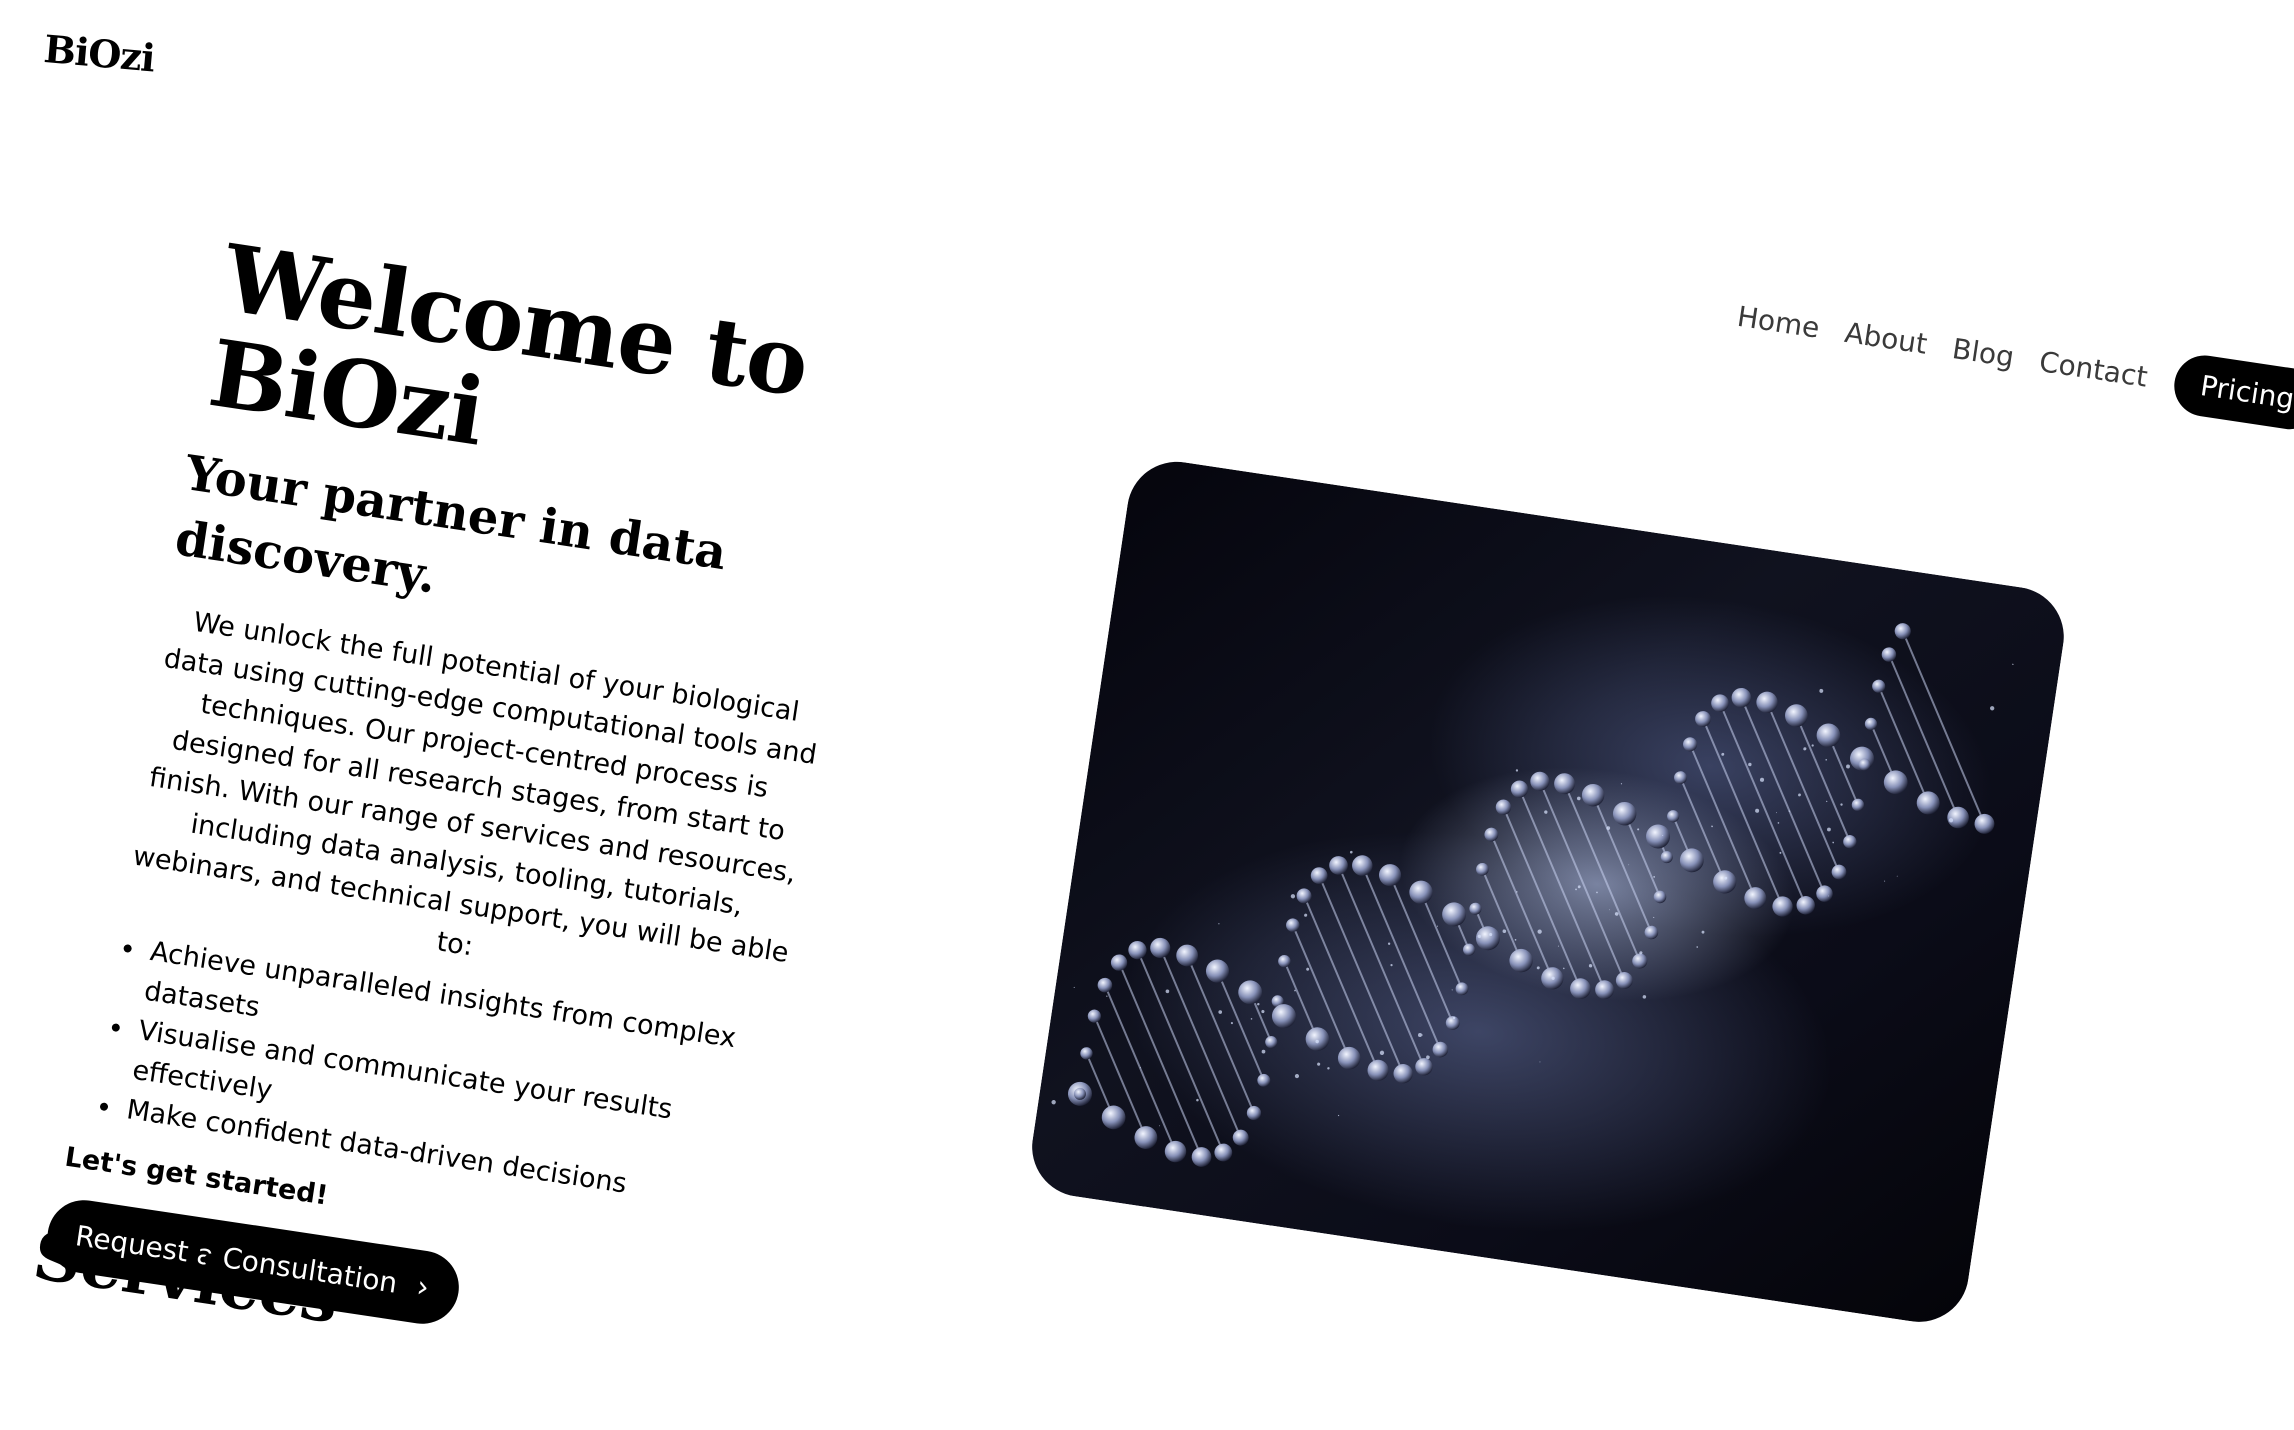 This screenshot has width=2294, height=1430. I want to click on nav-link-home: Home, so click(1778, 322).